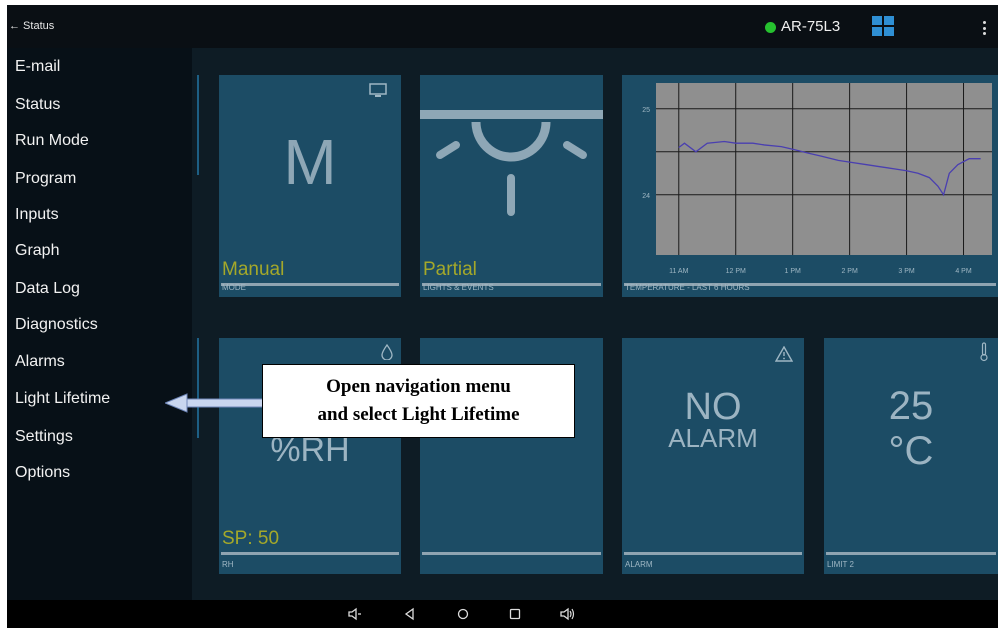 This screenshot has width=1005, height=633. Describe the element at coordinates (817, 179) in the screenshot. I see `temperature-chart: 24 25 11 AM 12 PM 1 PM 2 PM 3 PM 4 PM` at that location.